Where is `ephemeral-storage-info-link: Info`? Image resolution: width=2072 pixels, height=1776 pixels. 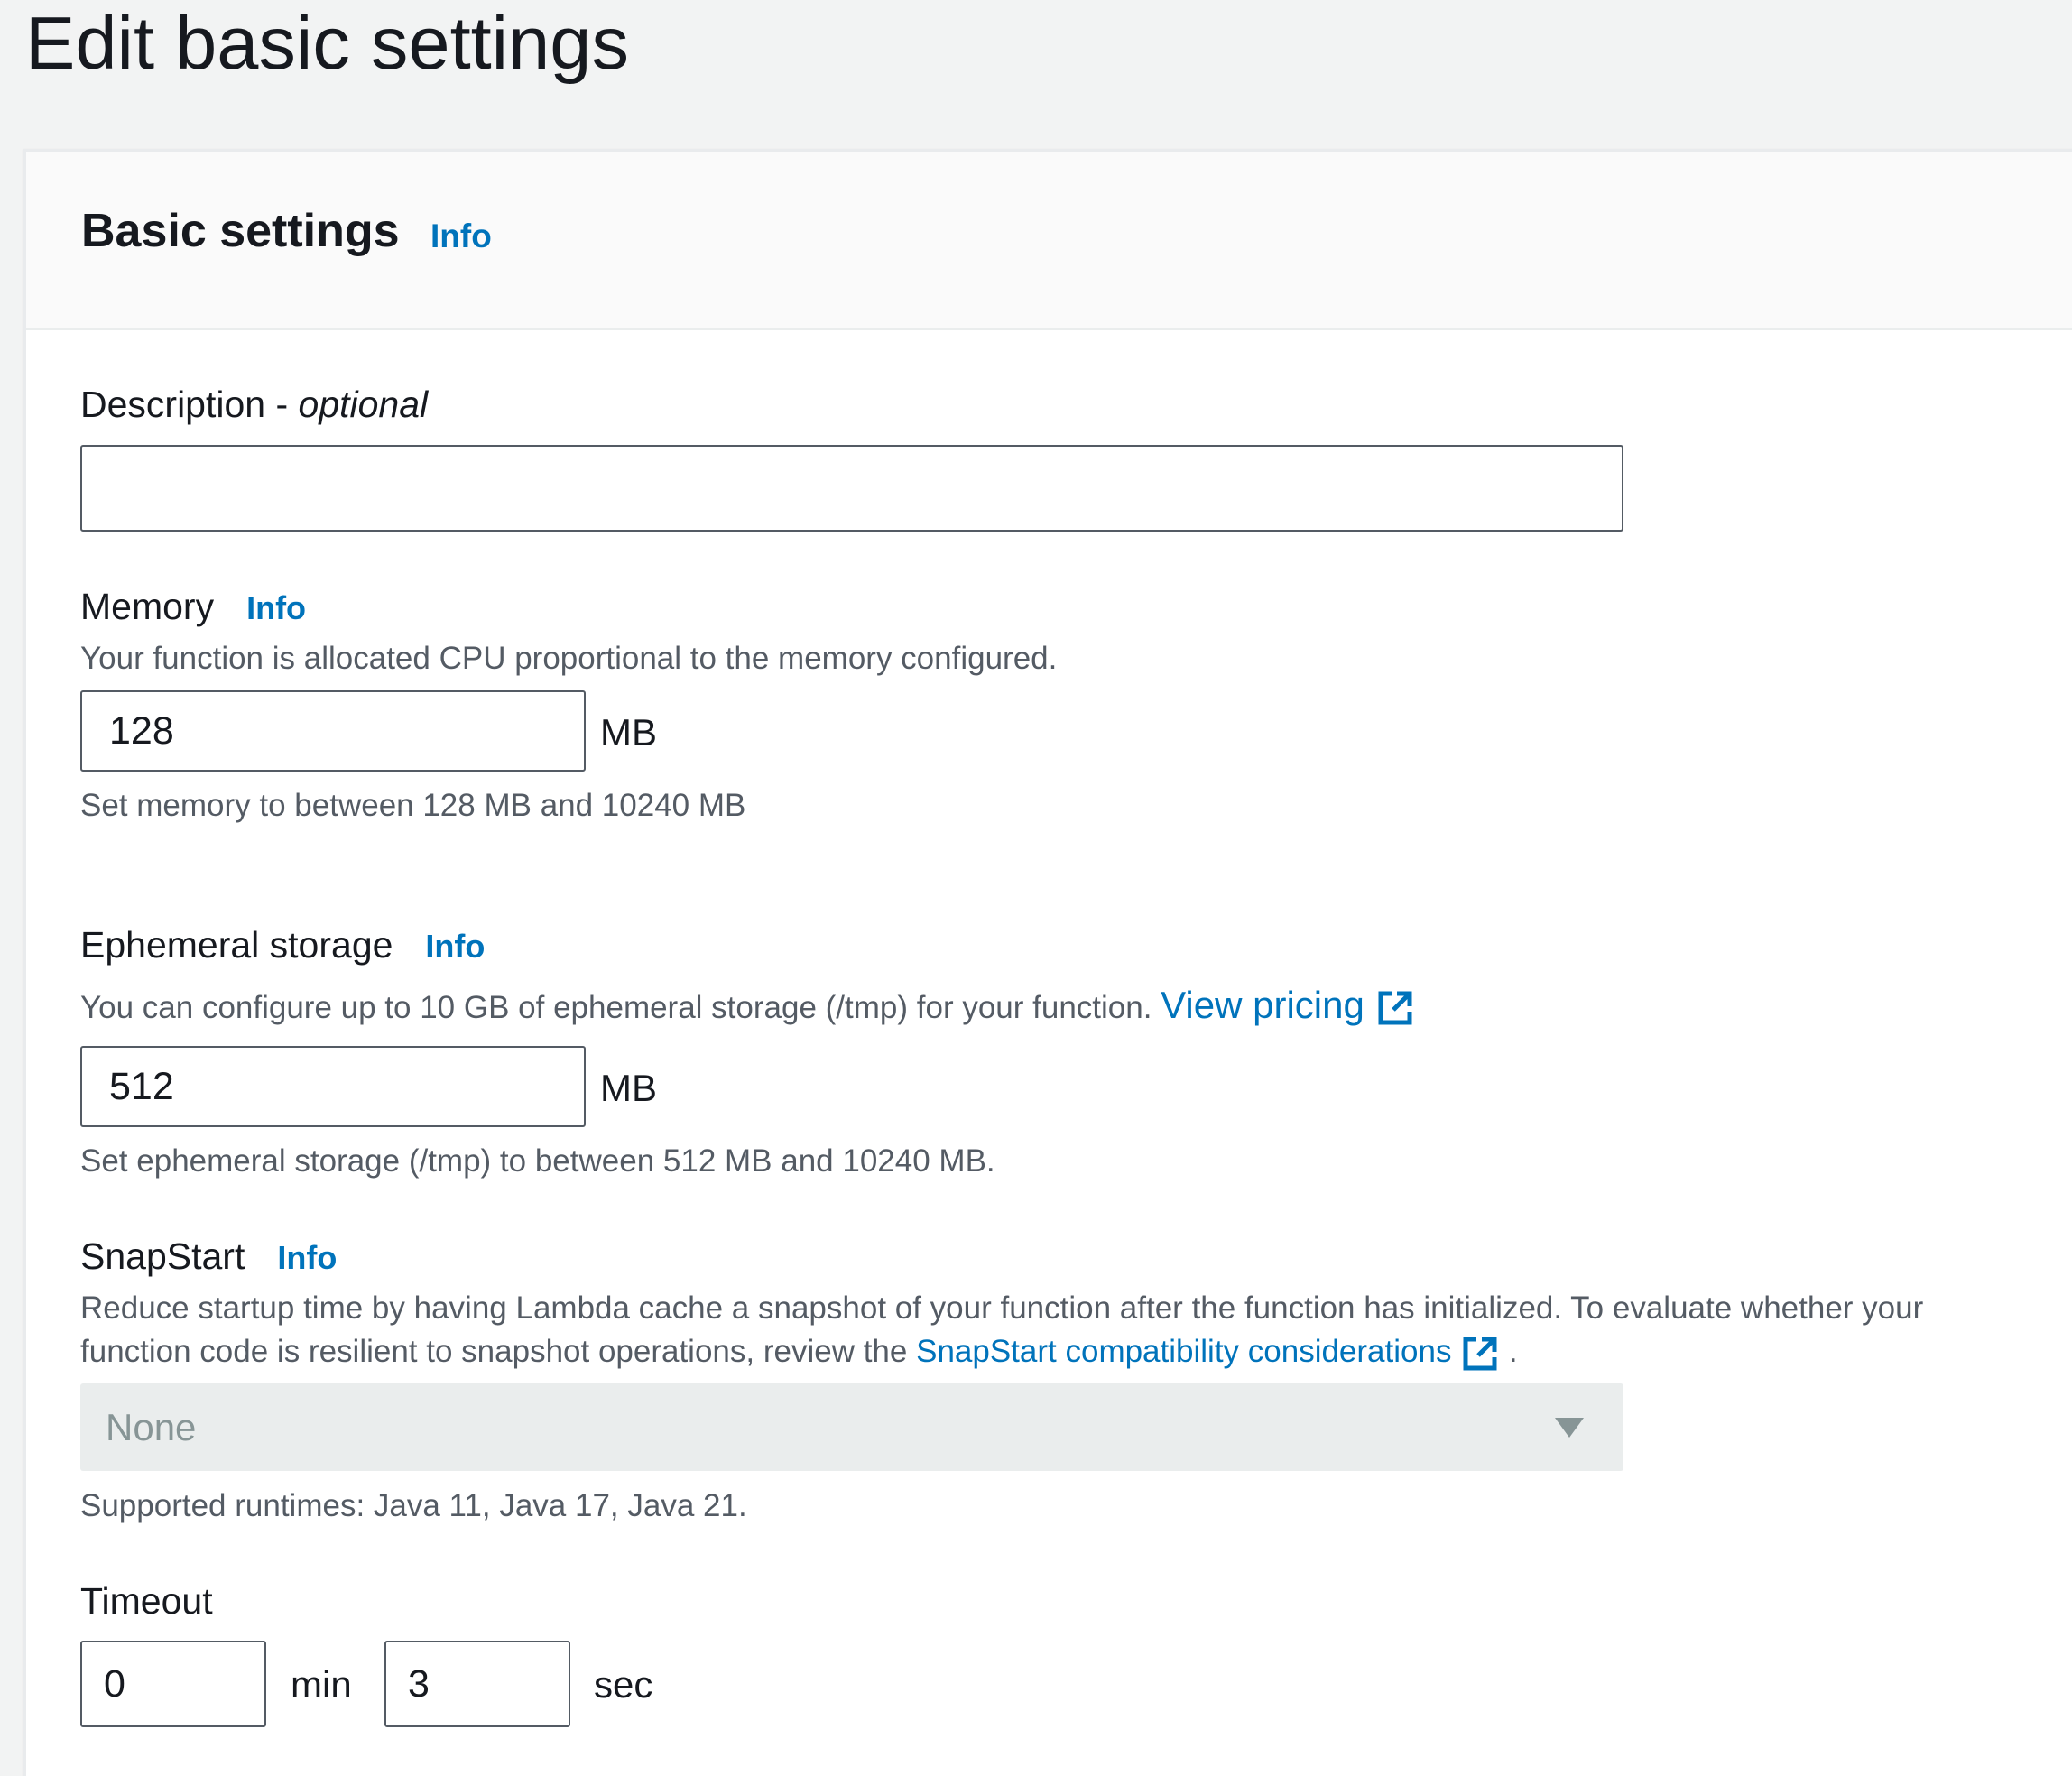
ephemeral-storage-info-link: Info is located at coordinates (455, 947).